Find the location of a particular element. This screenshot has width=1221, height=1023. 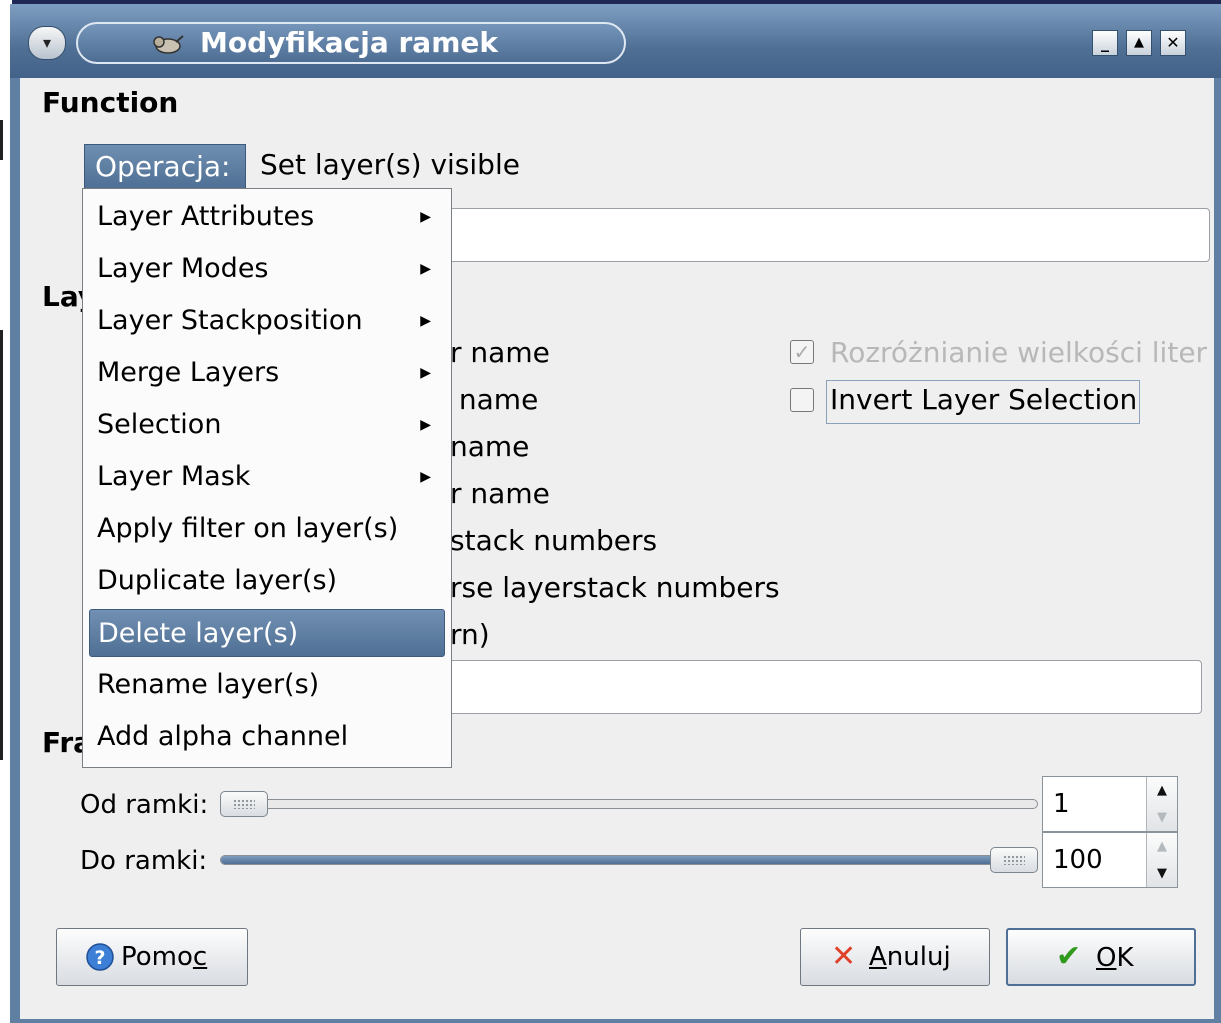

to-frame-spin-arrows: ▲ ▼ is located at coordinates (1161, 860).